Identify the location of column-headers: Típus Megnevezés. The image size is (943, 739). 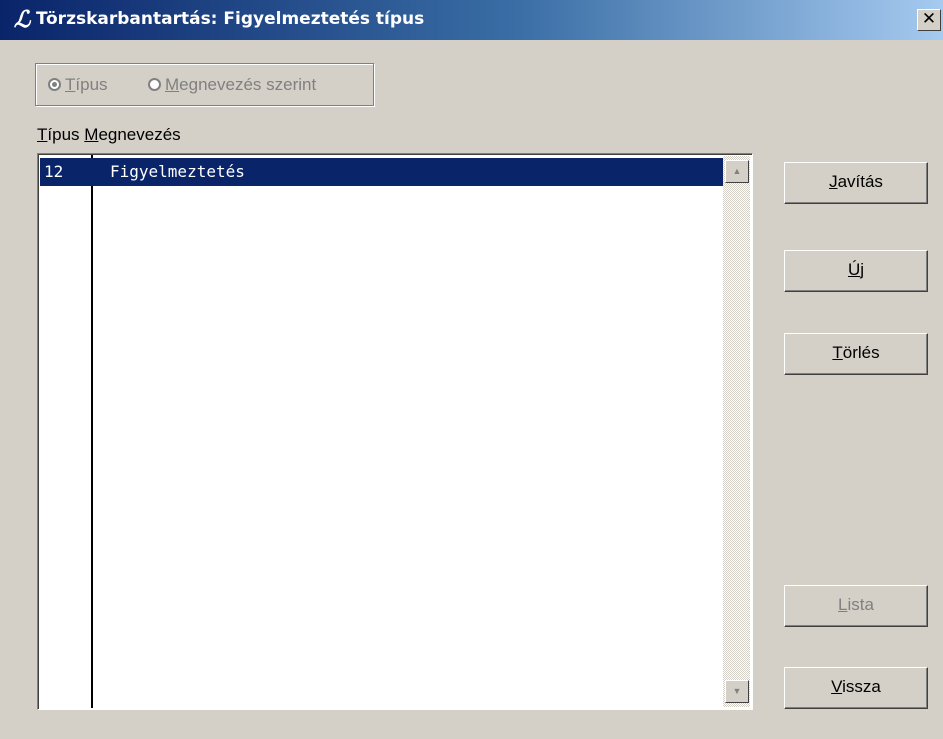
(109, 135).